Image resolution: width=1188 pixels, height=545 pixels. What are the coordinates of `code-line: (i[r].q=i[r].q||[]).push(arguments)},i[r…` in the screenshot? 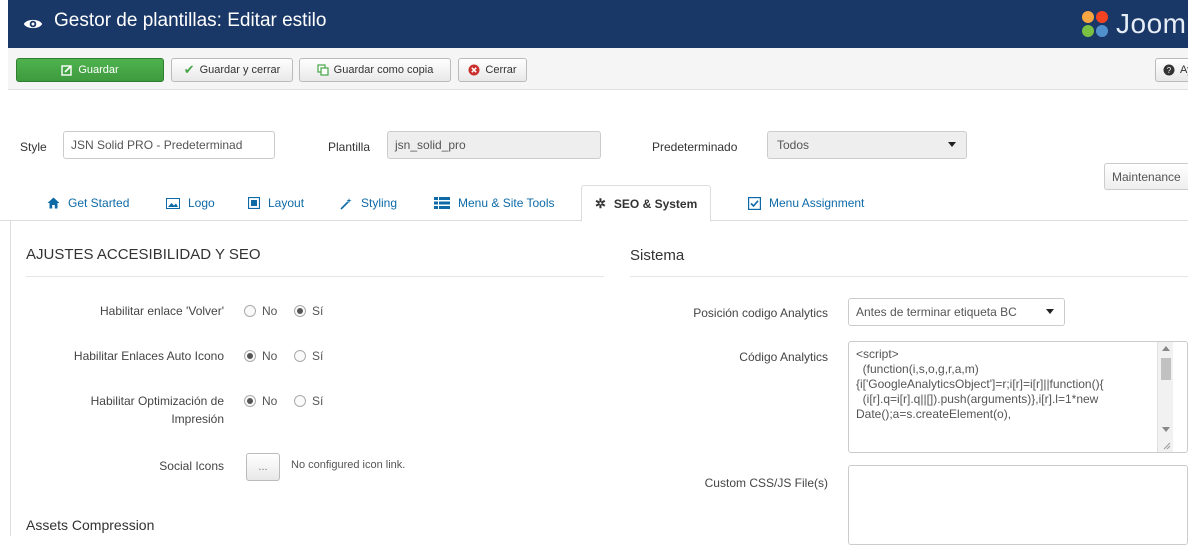 It's located at (977, 399).